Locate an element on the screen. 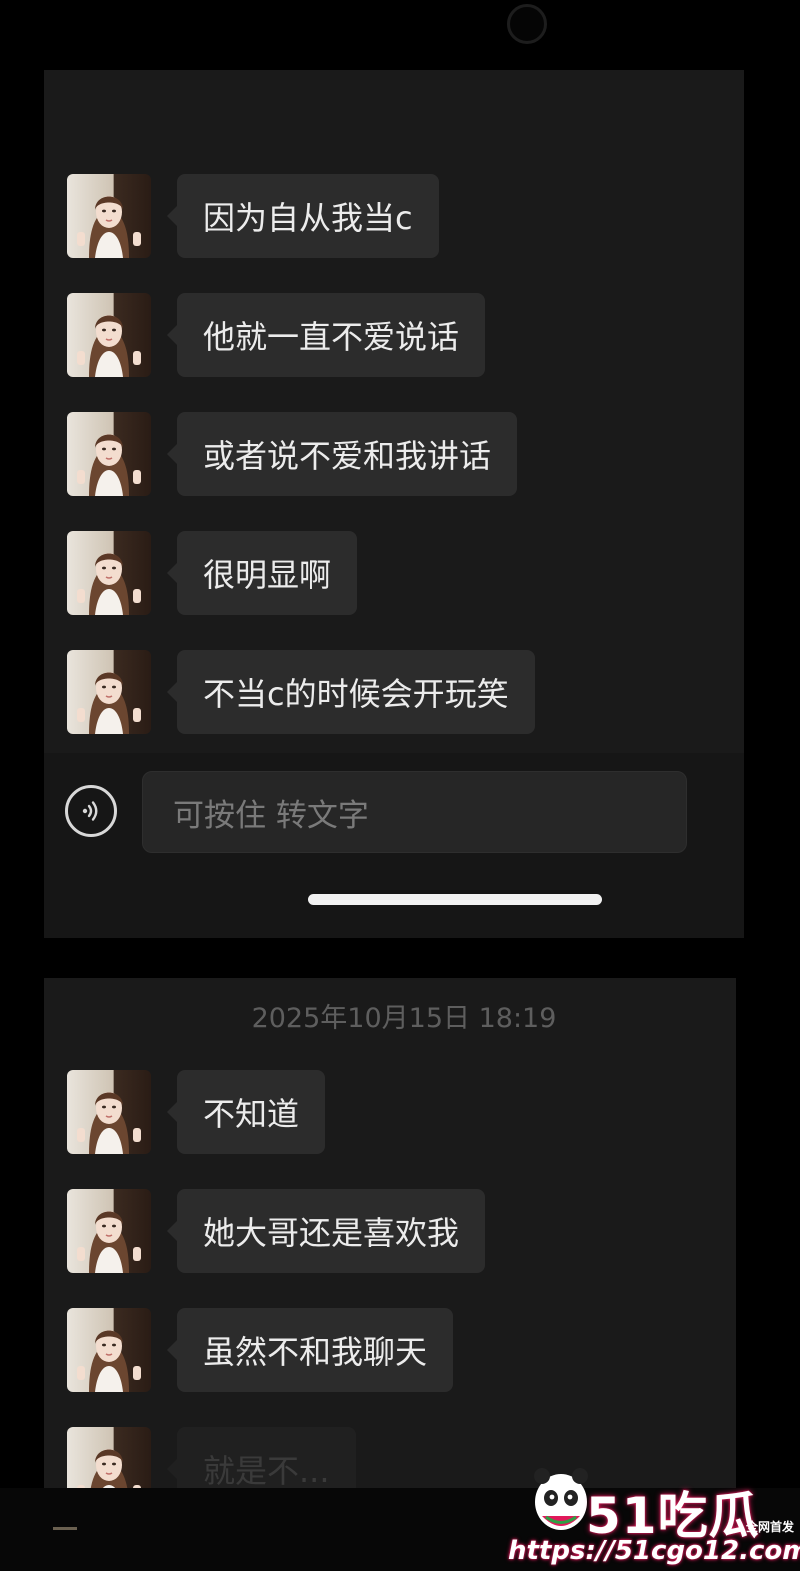 Image resolution: width=800 pixels, height=1571 pixels. message-row: 他就一直不爱说话 is located at coordinates (276, 335).